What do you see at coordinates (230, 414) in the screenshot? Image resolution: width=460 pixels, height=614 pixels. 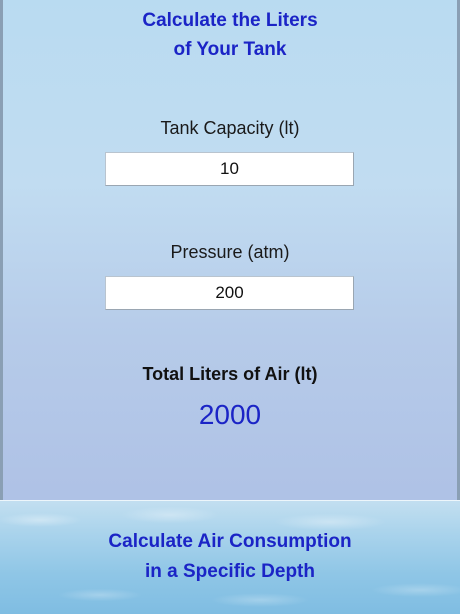 I see `total-liters-value: 2000` at bounding box center [230, 414].